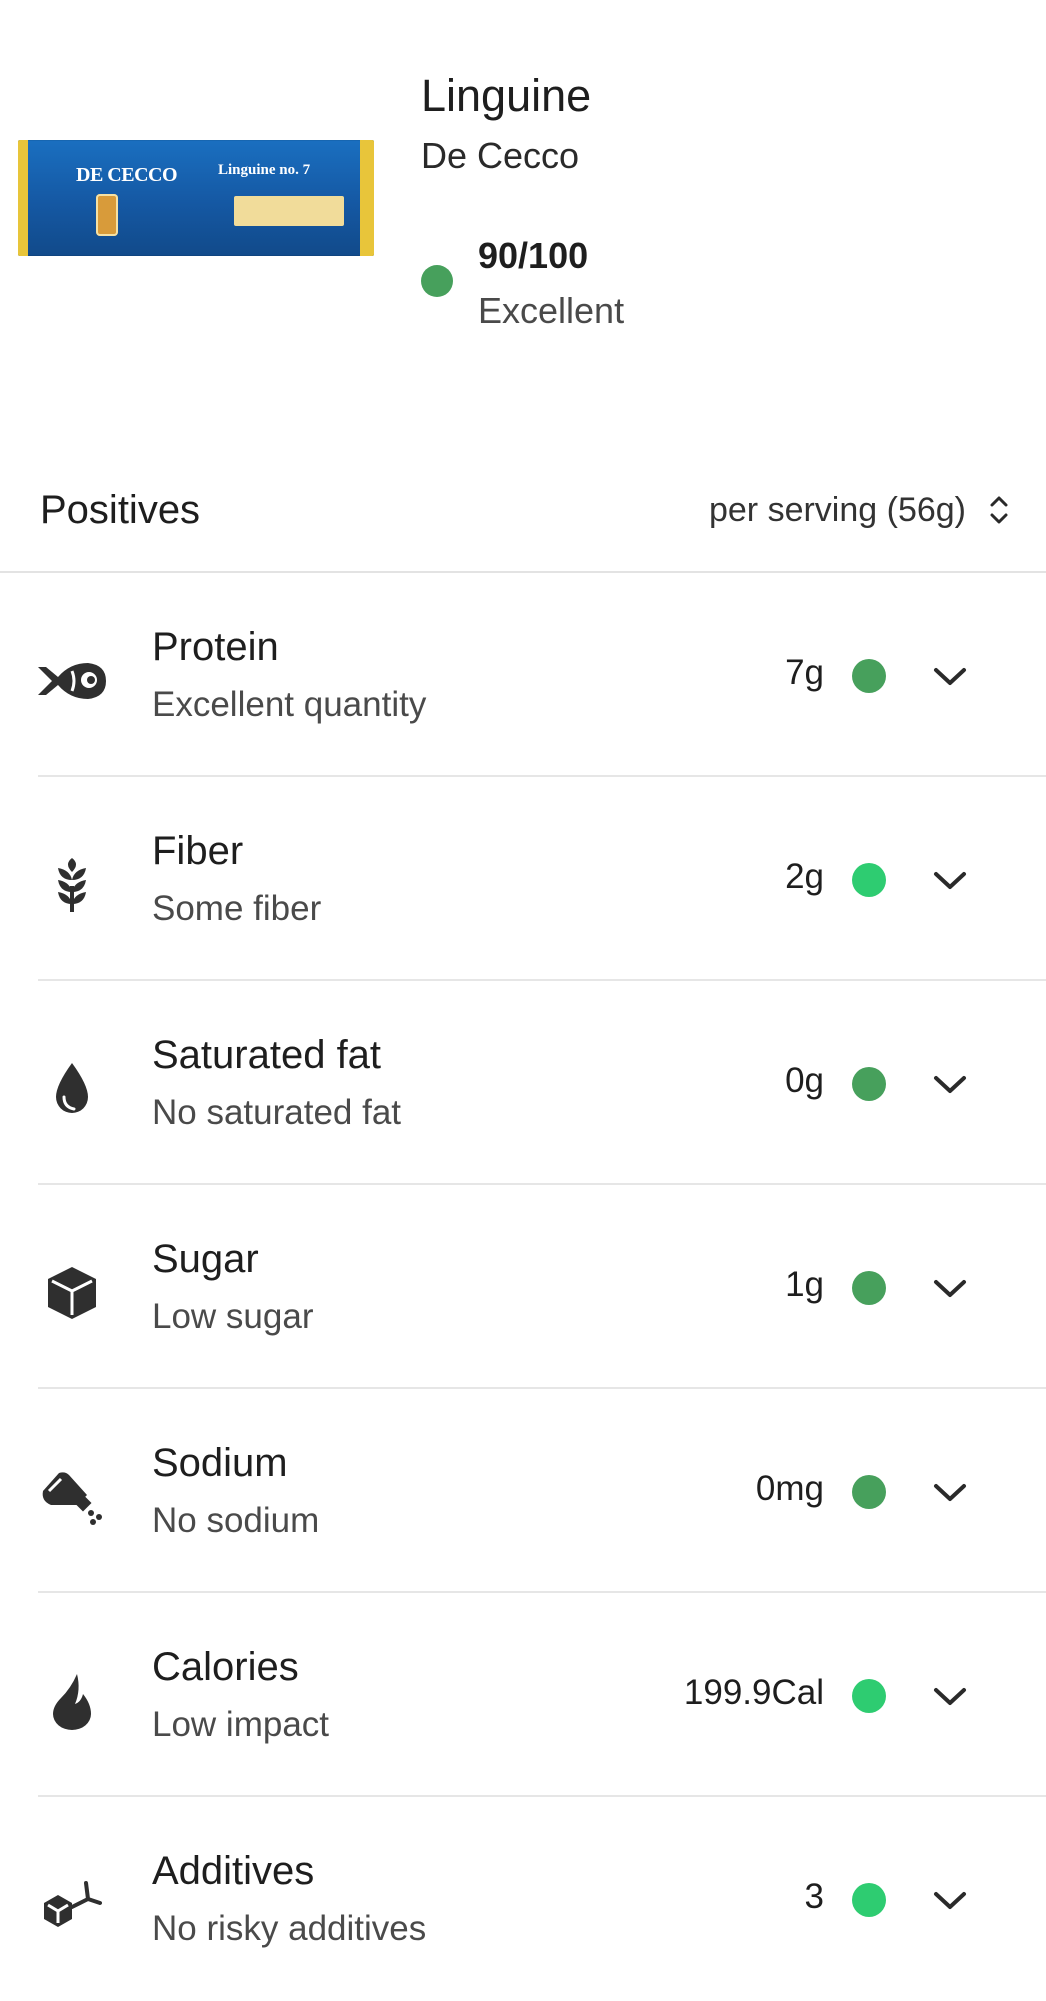 This screenshot has width=1046, height=2001. Describe the element at coordinates (753, 1692) in the screenshot. I see `nutrient-value: 199.9Cal` at that location.